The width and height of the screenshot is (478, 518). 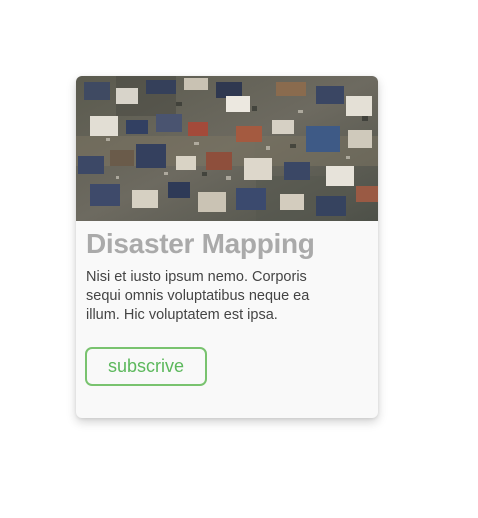 What do you see at coordinates (200, 243) in the screenshot?
I see `card-title: Disaster Mapping` at bounding box center [200, 243].